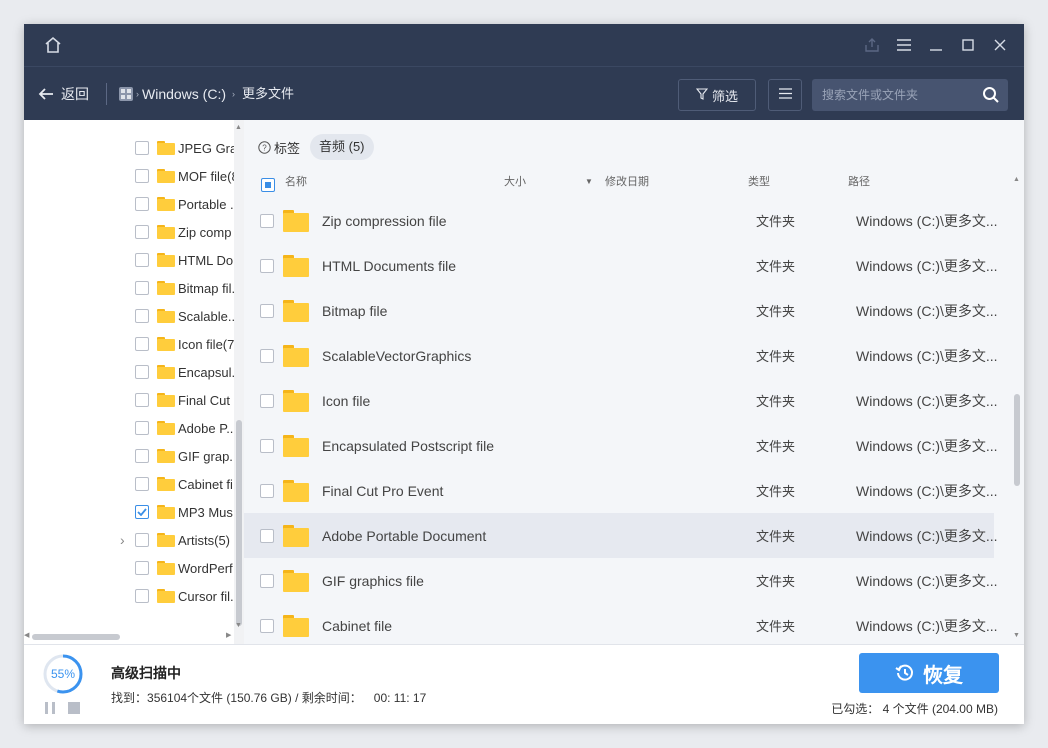 The width and height of the screenshot is (1048, 748). Describe the element at coordinates (929, 673) in the screenshot. I see `recover-button: 恢复` at that location.